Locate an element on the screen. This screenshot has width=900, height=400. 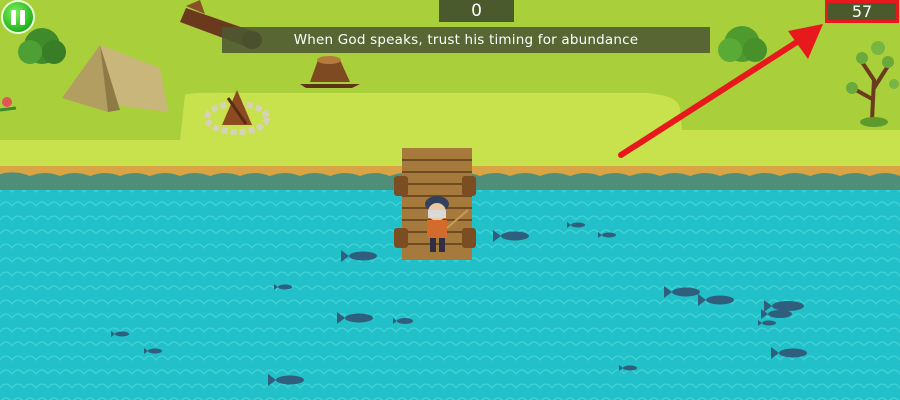
pause-button is located at coordinates (18, 17).